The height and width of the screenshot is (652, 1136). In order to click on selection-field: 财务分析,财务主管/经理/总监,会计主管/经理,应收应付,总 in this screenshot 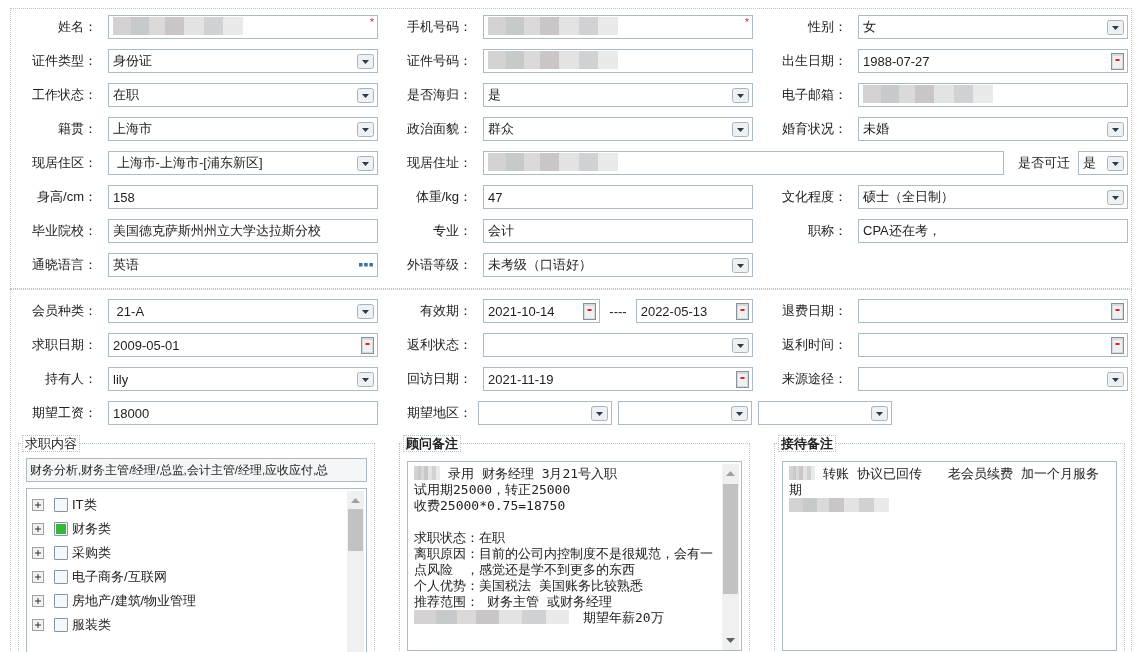, I will do `click(196, 470)`.